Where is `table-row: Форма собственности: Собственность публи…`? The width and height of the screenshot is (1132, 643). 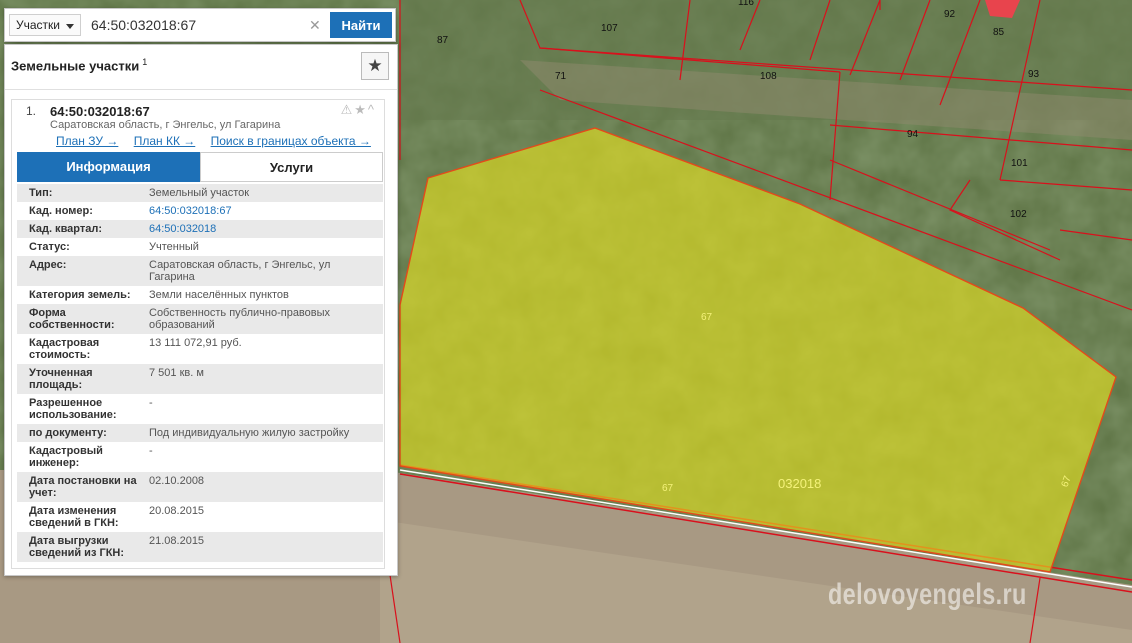
table-row: Форма собственности: Собственность публи… is located at coordinates (200, 319).